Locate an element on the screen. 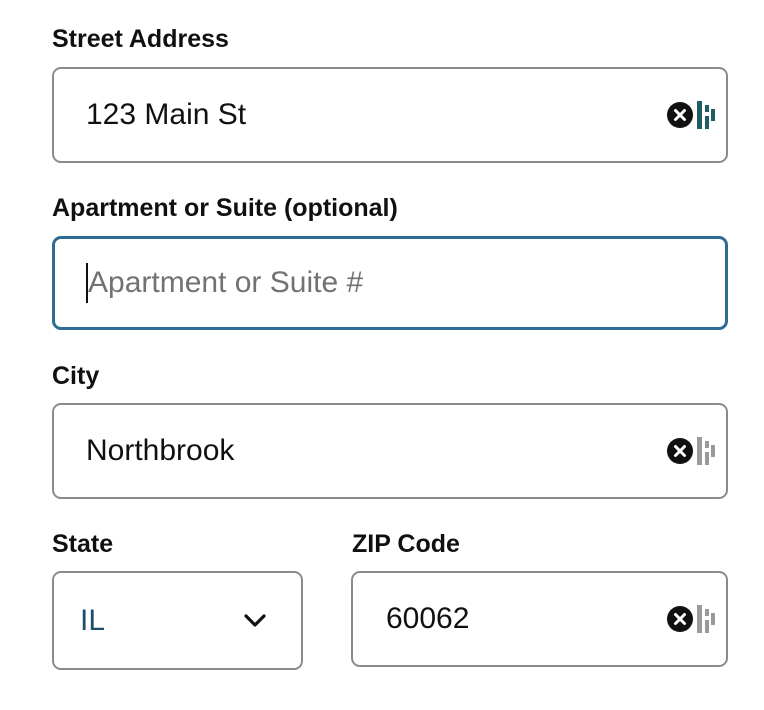  city-label: City is located at coordinates (76, 376).